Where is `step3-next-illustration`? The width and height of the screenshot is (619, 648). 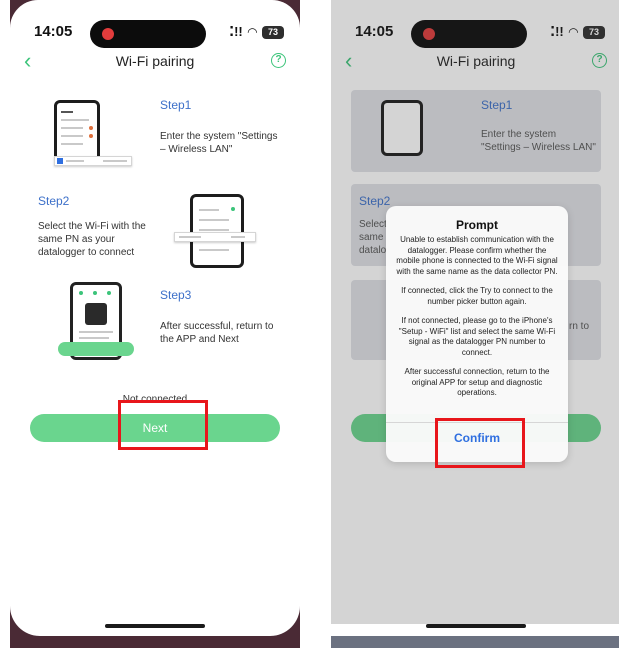
step3-next-illustration is located at coordinates (96, 349).